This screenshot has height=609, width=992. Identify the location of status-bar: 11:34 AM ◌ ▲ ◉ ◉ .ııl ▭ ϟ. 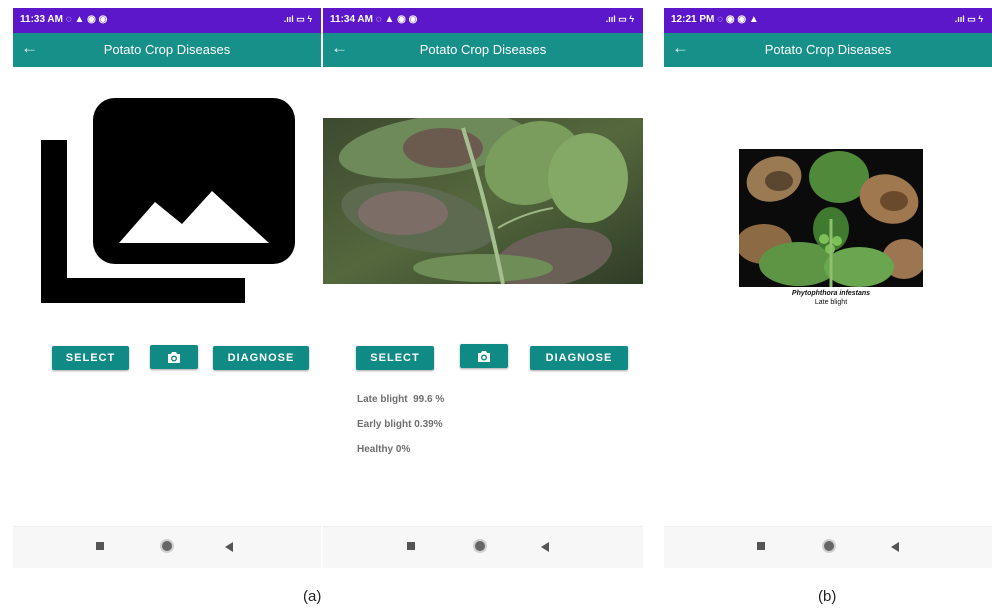
(483, 20).